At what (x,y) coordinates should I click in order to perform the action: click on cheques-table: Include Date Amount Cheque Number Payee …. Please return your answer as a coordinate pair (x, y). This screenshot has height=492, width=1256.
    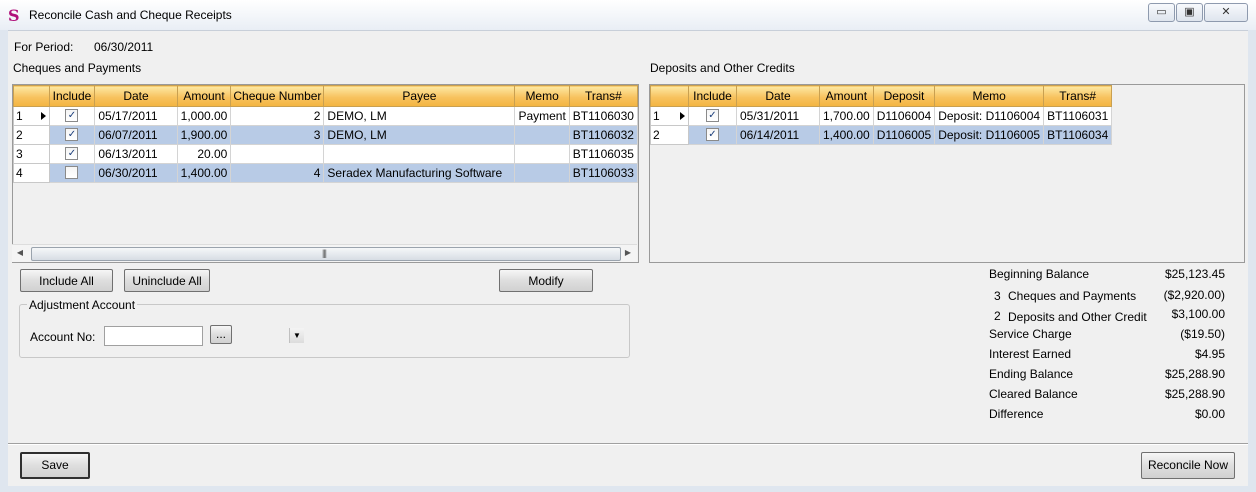
    Looking at the image, I should click on (325, 134).